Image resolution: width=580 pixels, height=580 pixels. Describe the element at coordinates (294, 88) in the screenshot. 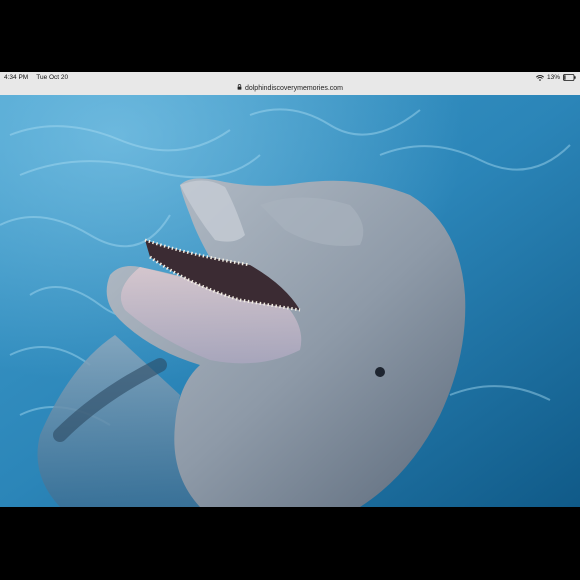

I see `url-text: dolphindiscoverymemories.com` at that location.